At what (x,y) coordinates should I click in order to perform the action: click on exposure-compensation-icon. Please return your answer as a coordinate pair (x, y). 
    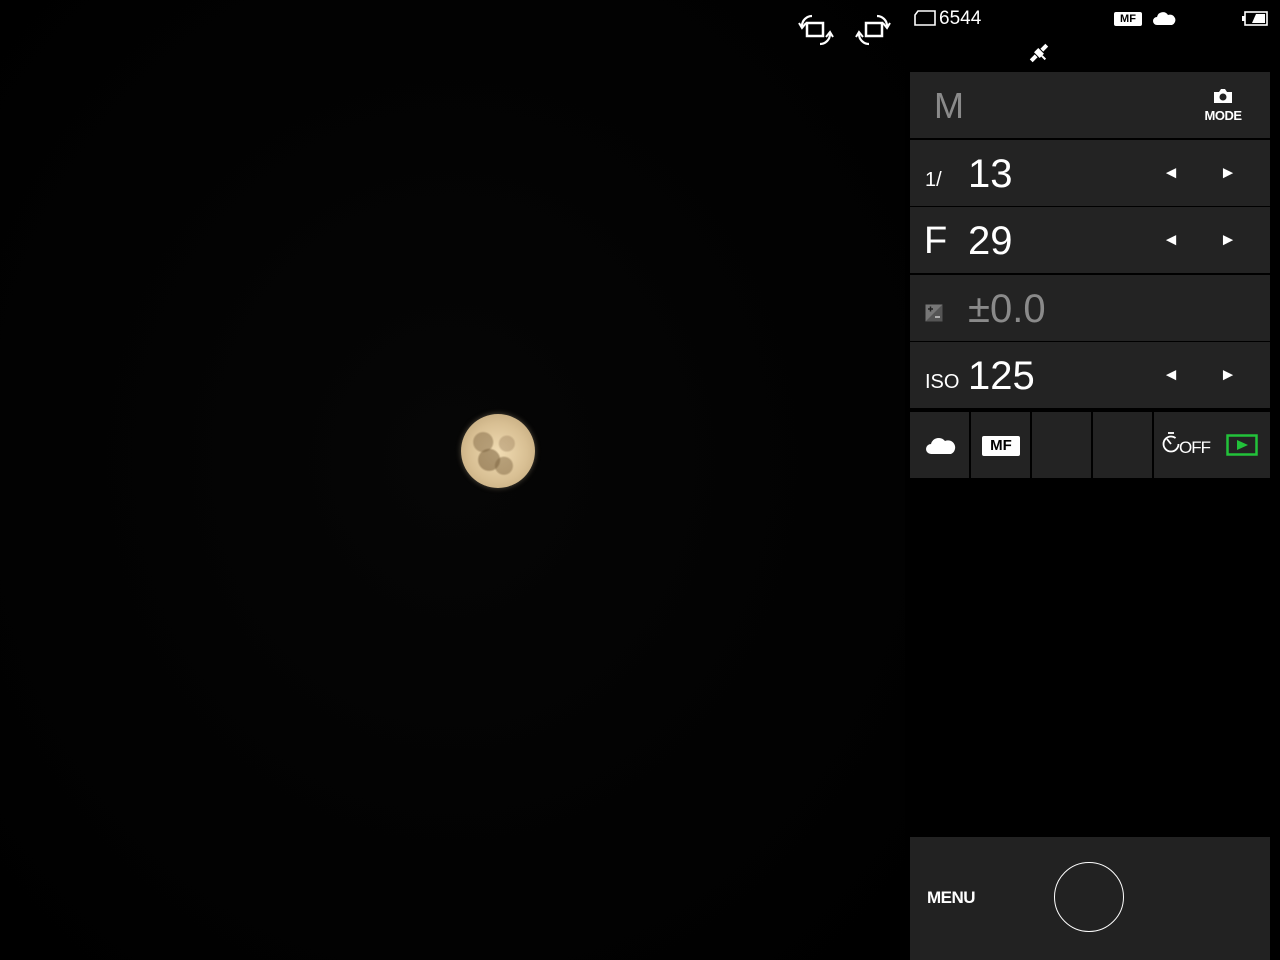
    Looking at the image, I should click on (934, 313).